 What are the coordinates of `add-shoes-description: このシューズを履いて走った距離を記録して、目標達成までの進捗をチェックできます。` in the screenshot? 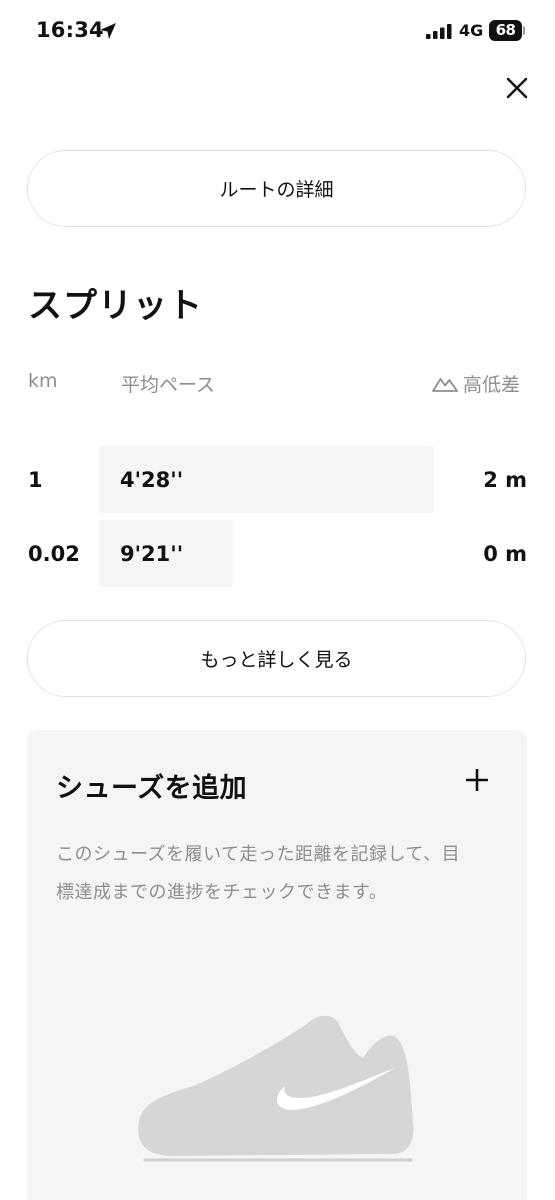 It's located at (258, 873).